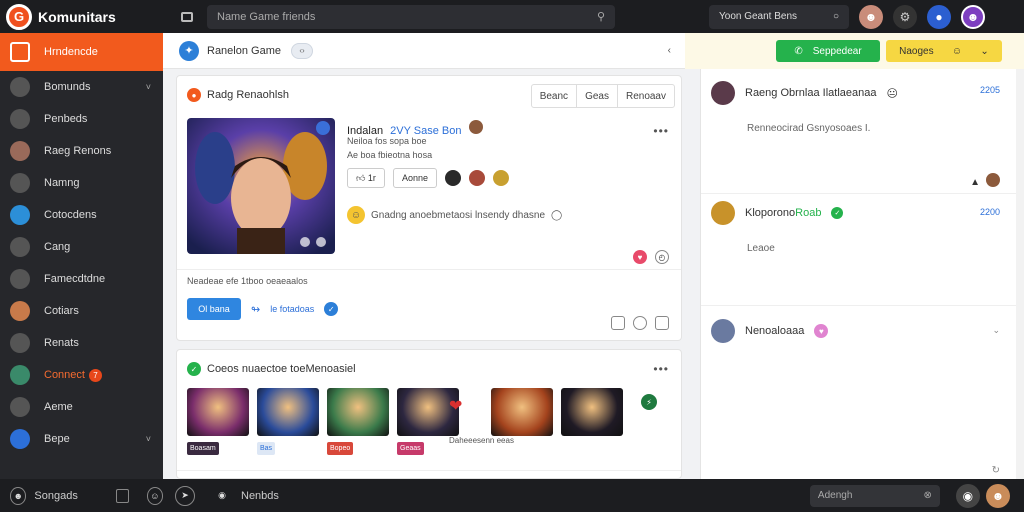 The width and height of the screenshot is (1024, 512). I want to click on search-input: Name Game friends ⚲, so click(411, 16).